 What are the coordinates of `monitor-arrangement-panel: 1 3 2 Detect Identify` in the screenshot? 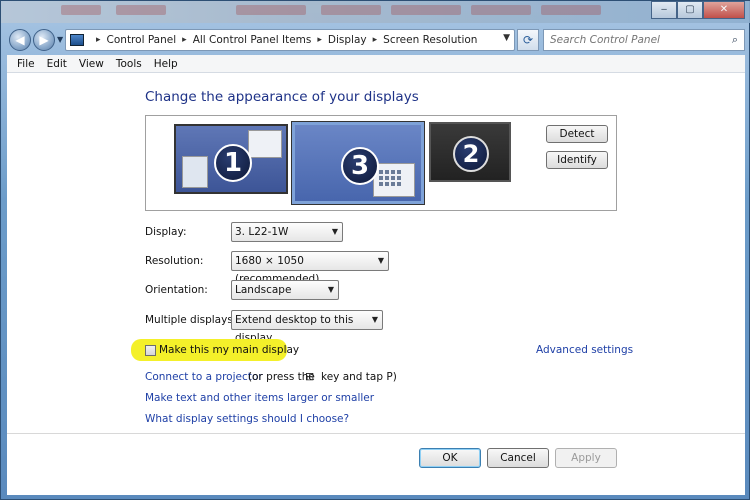 It's located at (381, 163).